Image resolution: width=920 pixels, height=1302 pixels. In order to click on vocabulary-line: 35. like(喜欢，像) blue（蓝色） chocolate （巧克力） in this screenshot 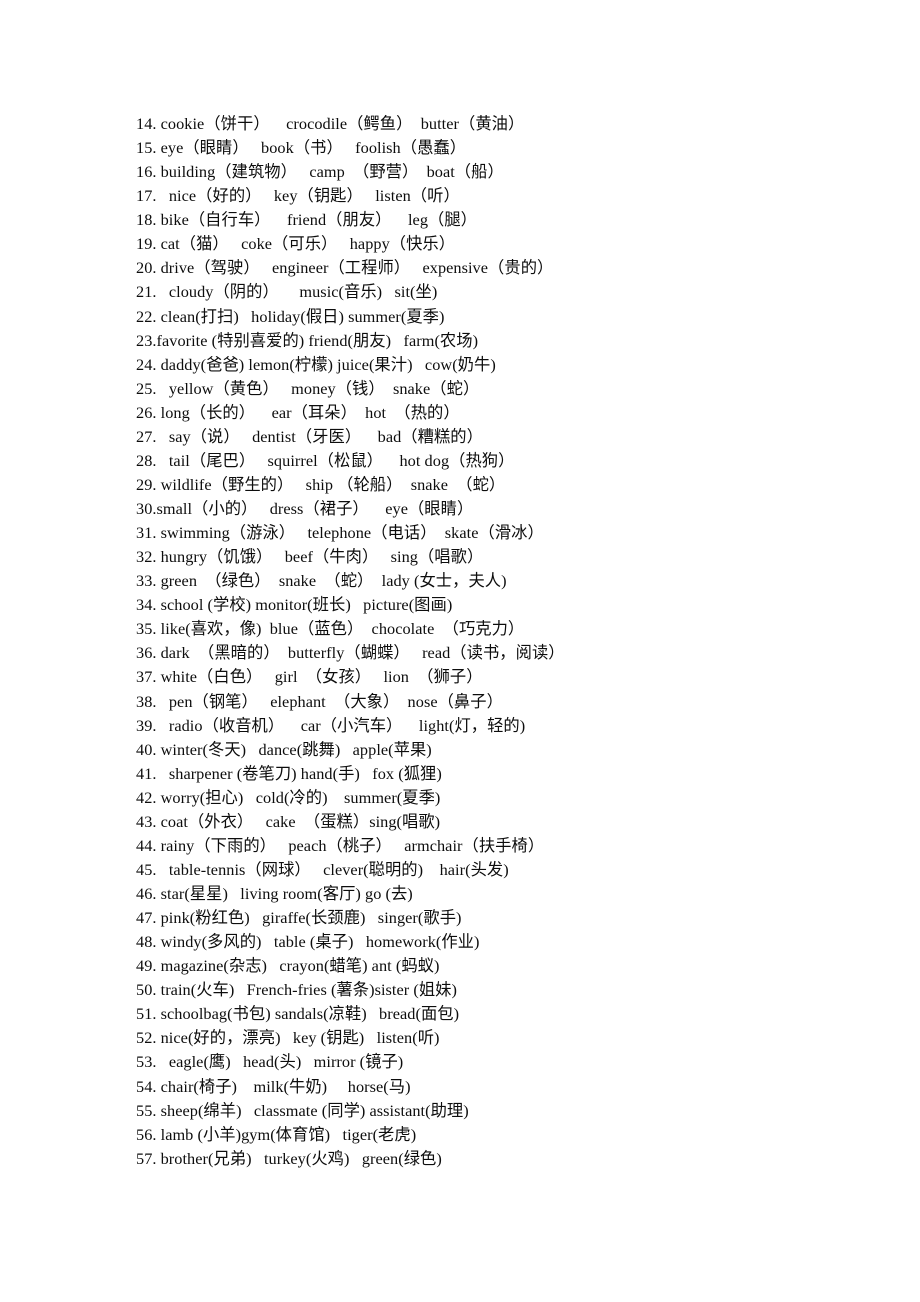, I will do `click(330, 629)`.